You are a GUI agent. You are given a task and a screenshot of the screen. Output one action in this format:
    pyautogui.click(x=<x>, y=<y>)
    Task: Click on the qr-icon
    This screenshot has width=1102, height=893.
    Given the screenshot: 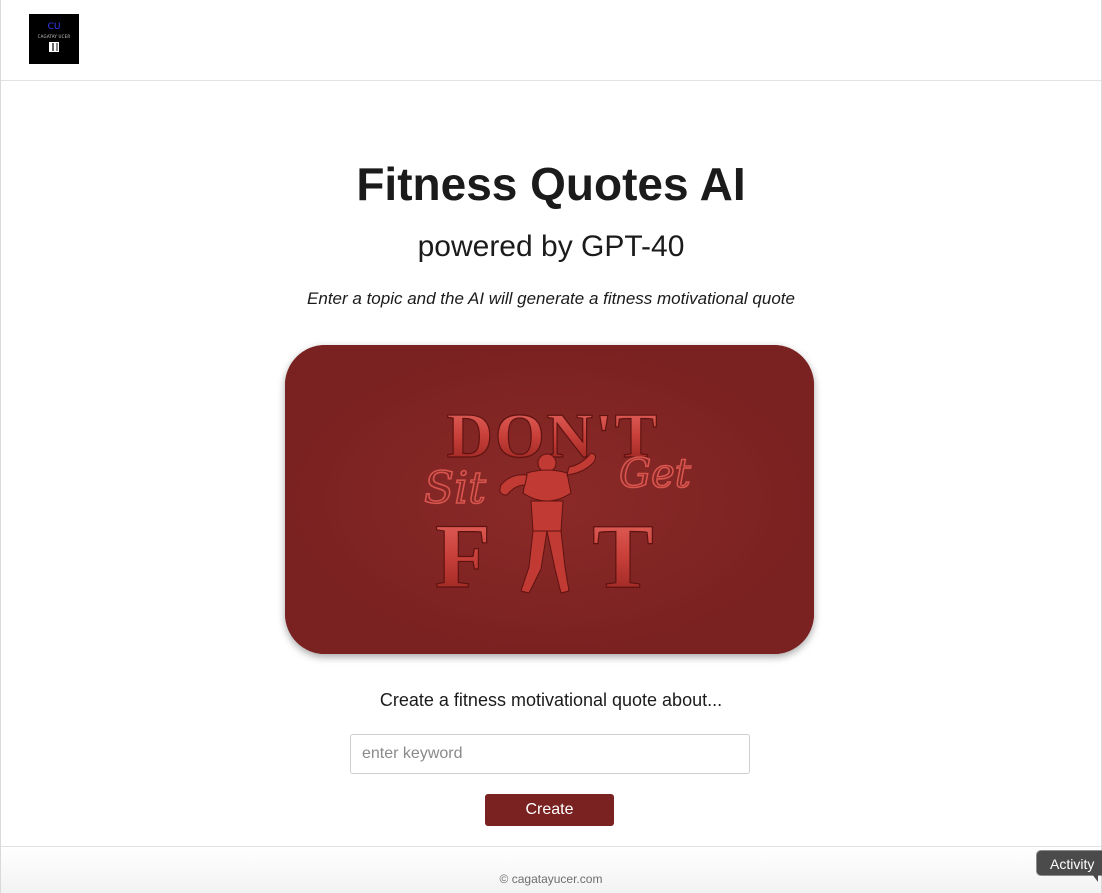 What is the action you would take?
    pyautogui.click(x=54, y=47)
    